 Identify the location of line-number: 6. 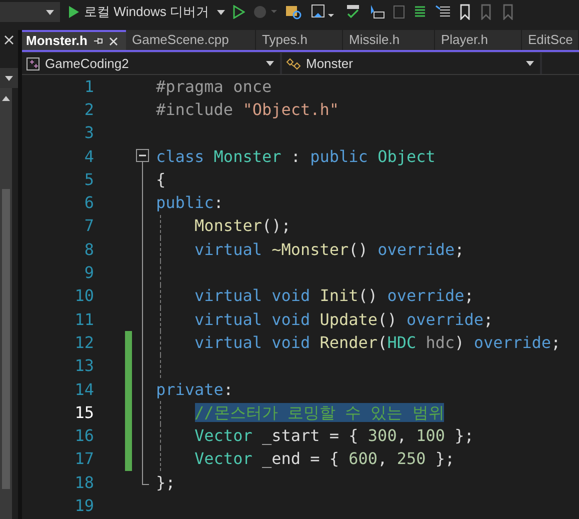
(88, 203).